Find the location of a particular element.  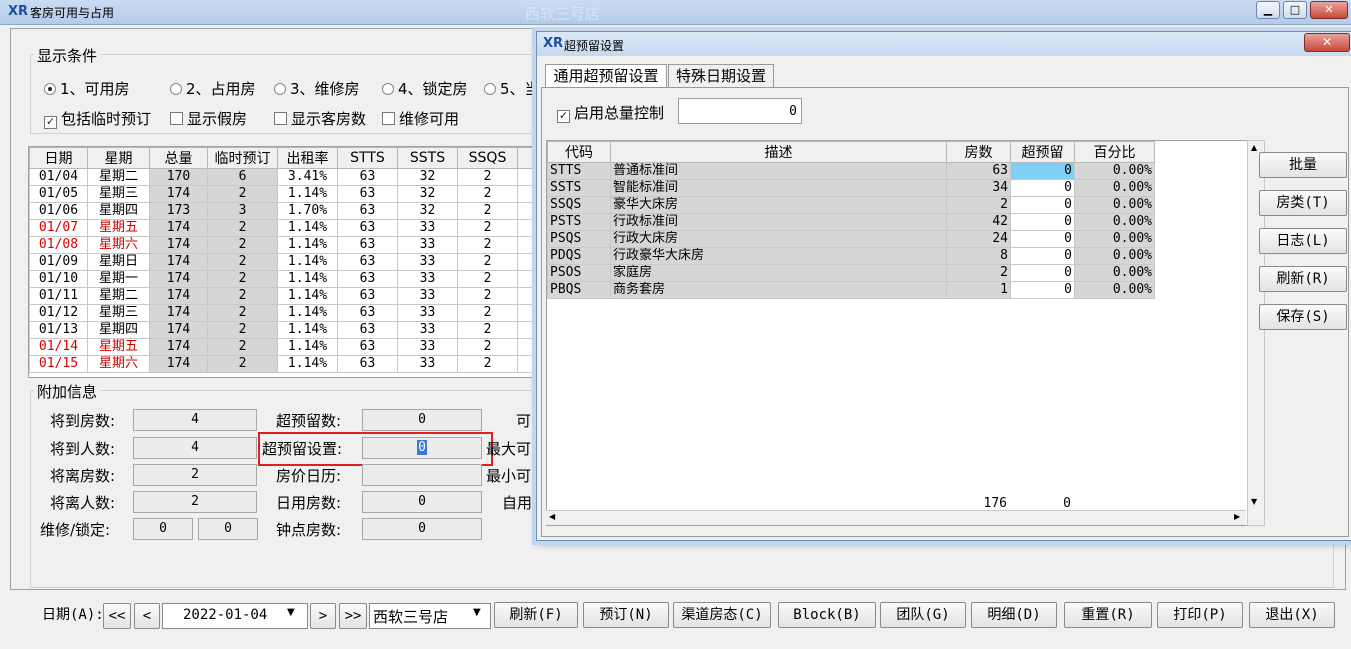

col-header-temp-booking: 临时预订 is located at coordinates (242, 158).